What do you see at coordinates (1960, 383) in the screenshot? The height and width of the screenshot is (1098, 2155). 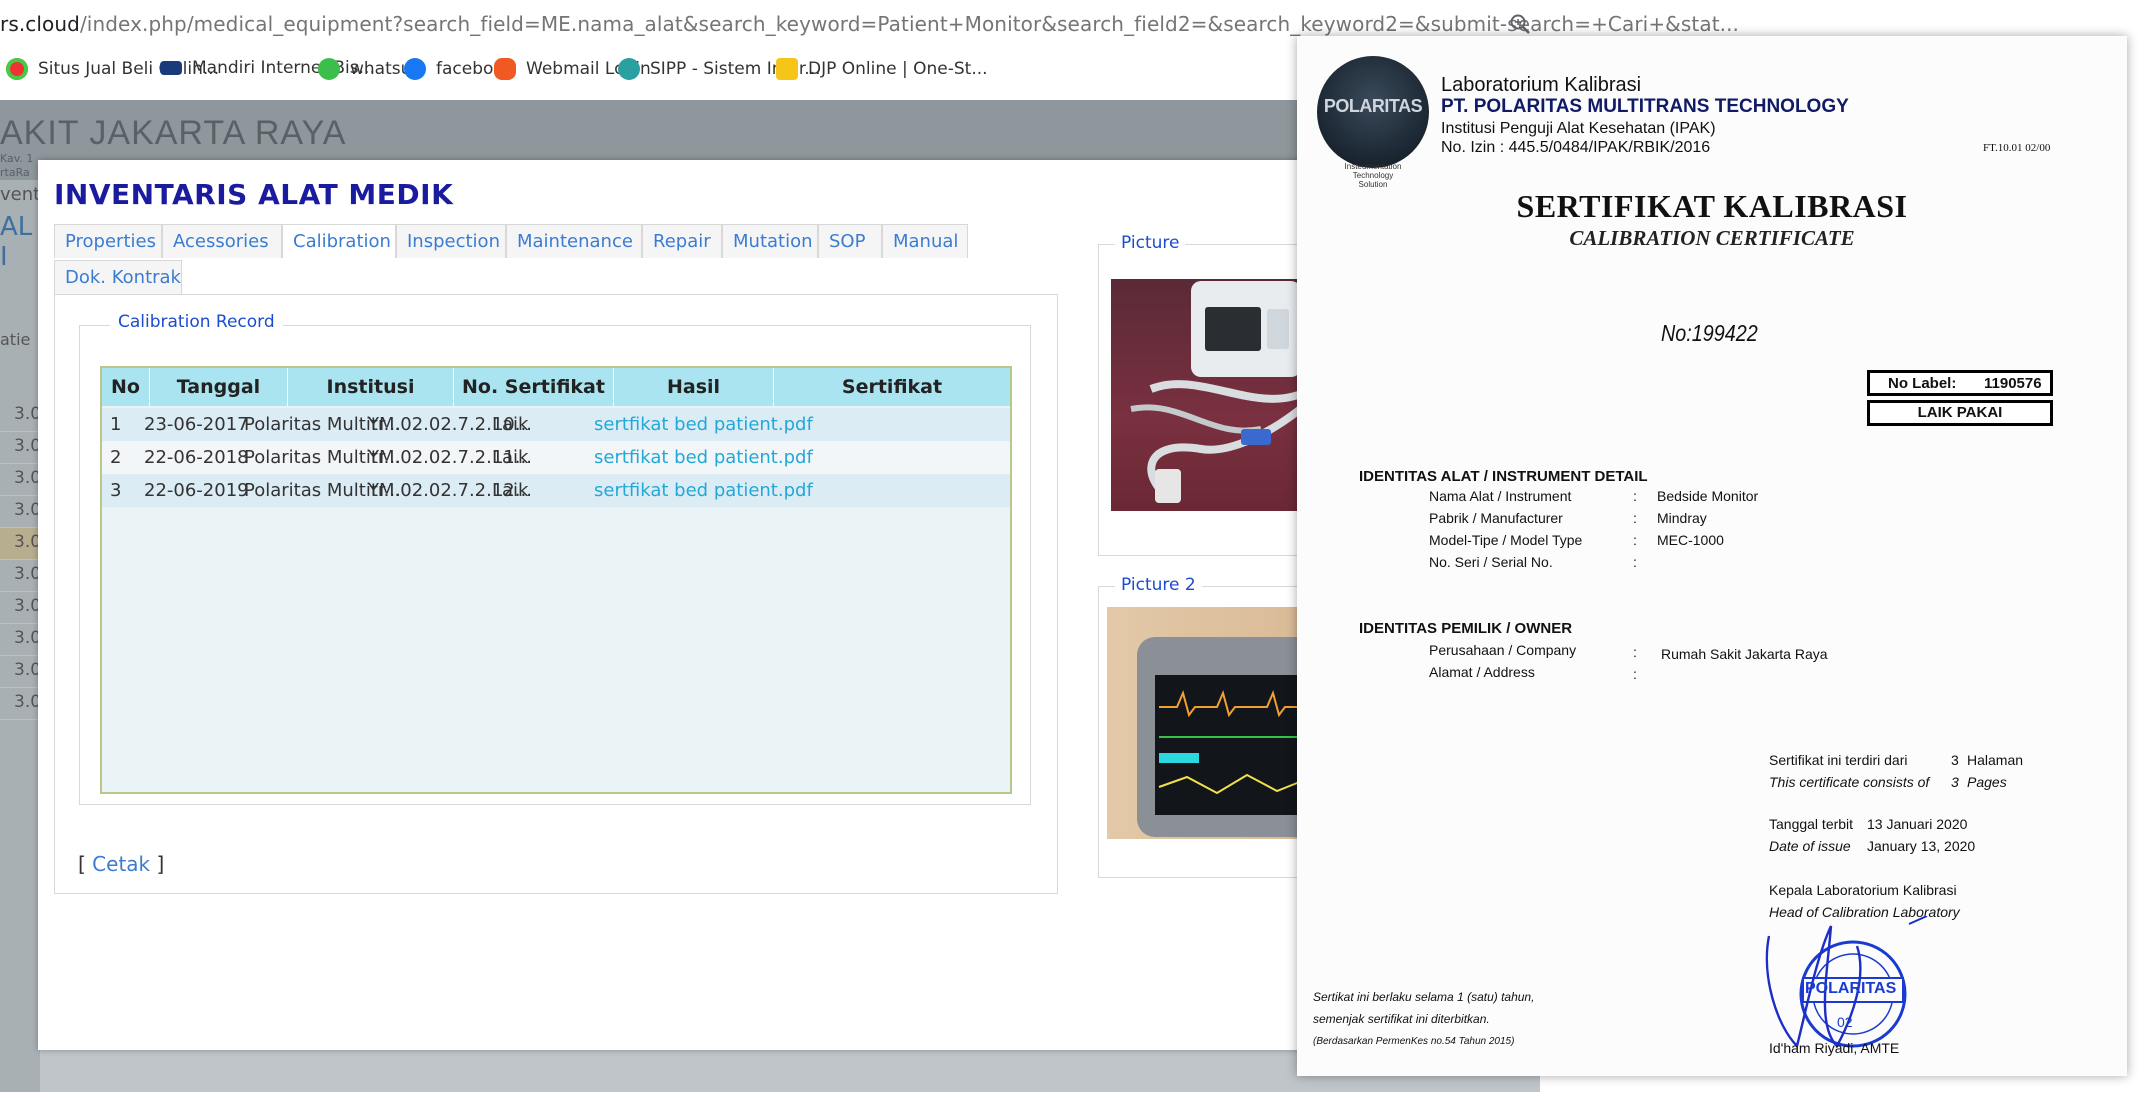 I see `label-number-box: No Label: 1190576` at bounding box center [1960, 383].